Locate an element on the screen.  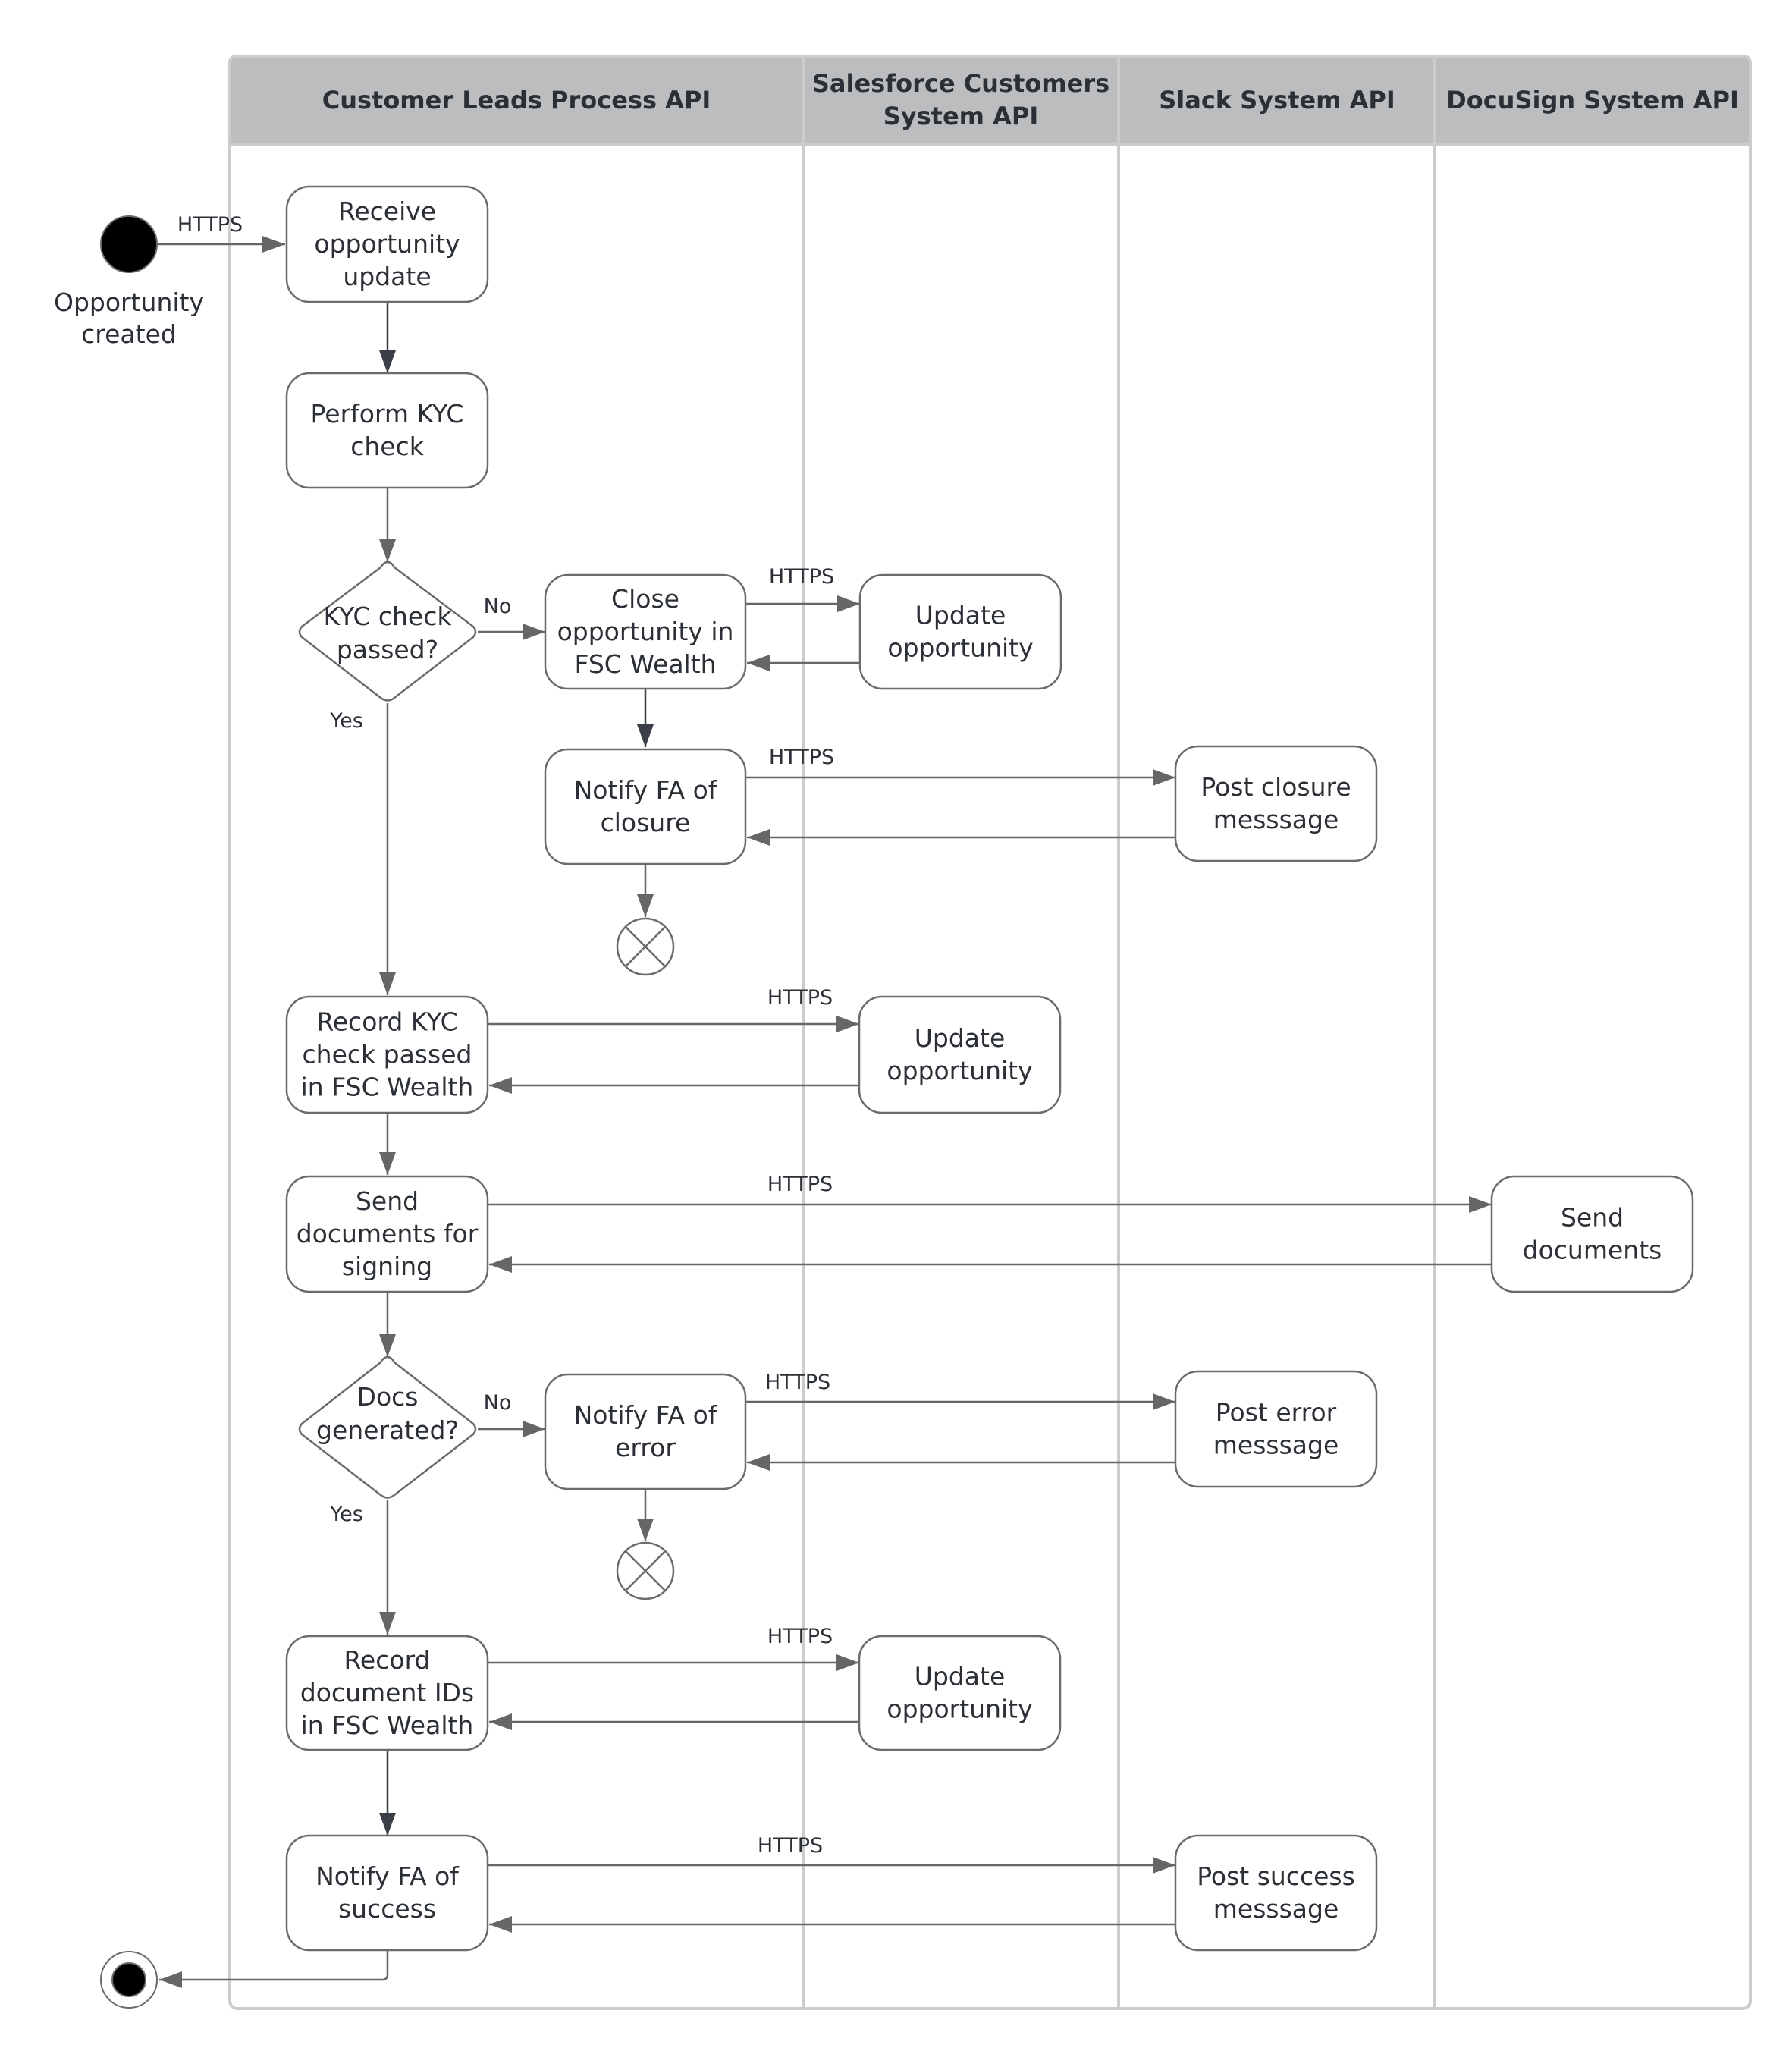
action-node-send-documents: Send documents is located at coordinates (1592, 1234).